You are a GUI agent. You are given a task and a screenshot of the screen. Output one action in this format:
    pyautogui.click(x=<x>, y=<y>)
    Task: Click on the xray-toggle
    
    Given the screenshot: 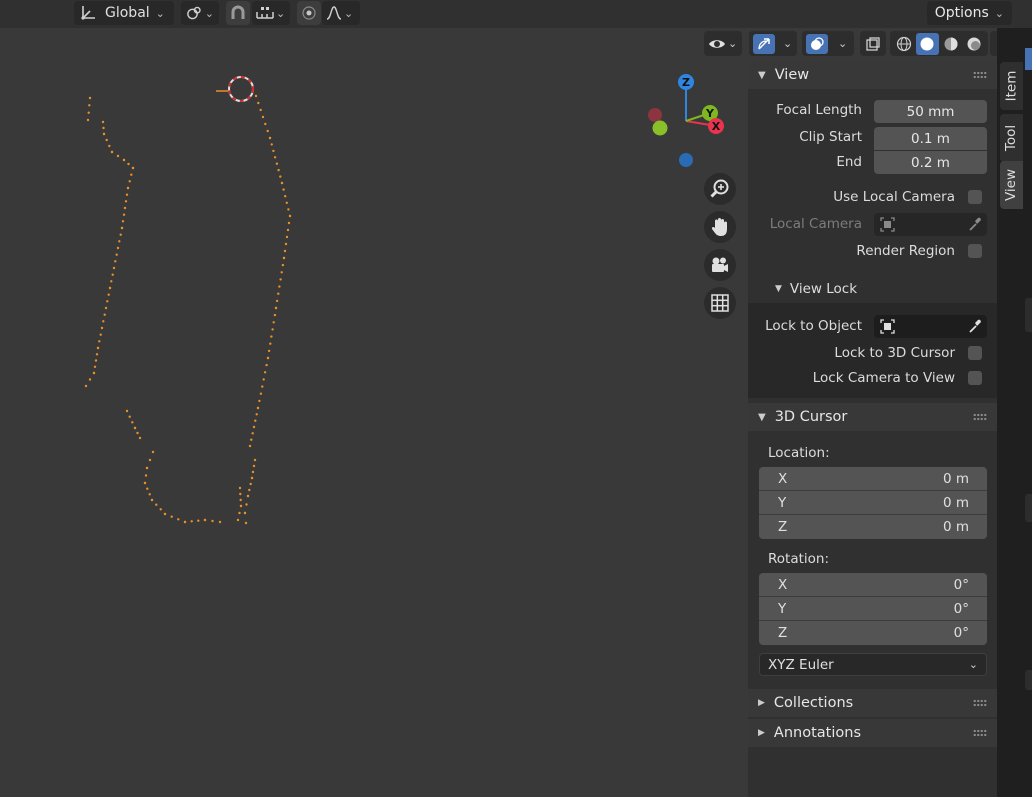 What is the action you would take?
    pyautogui.click(x=873, y=43)
    